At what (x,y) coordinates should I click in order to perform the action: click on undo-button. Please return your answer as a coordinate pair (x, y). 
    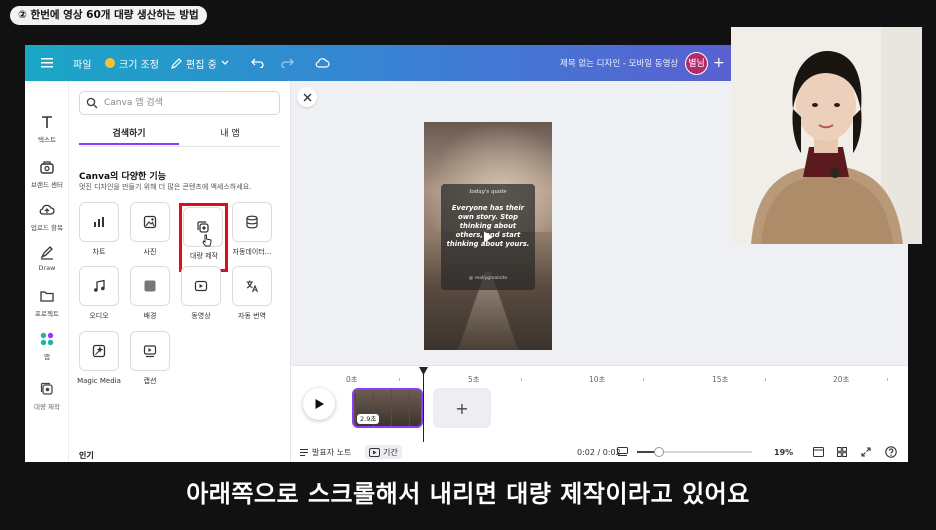
    Looking at the image, I should click on (257, 63).